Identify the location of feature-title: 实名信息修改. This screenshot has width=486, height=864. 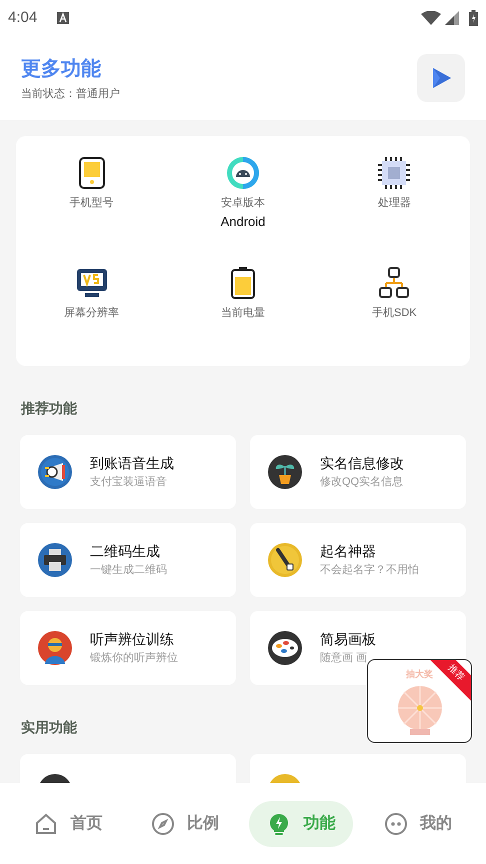
(362, 464).